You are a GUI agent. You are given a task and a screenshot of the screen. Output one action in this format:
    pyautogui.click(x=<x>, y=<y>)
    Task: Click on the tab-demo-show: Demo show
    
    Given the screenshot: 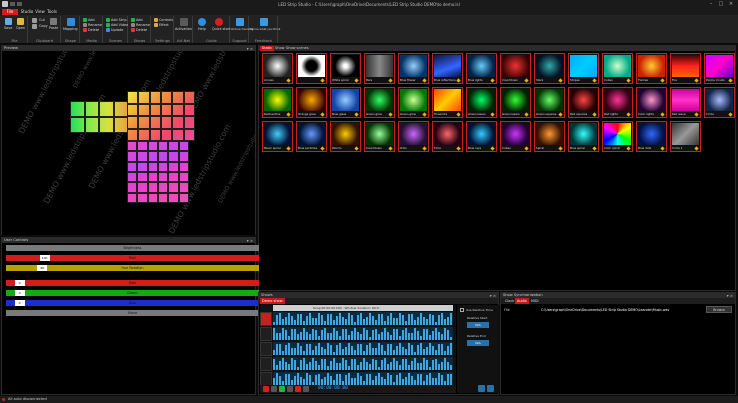 What is the action you would take?
    pyautogui.click(x=272, y=301)
    